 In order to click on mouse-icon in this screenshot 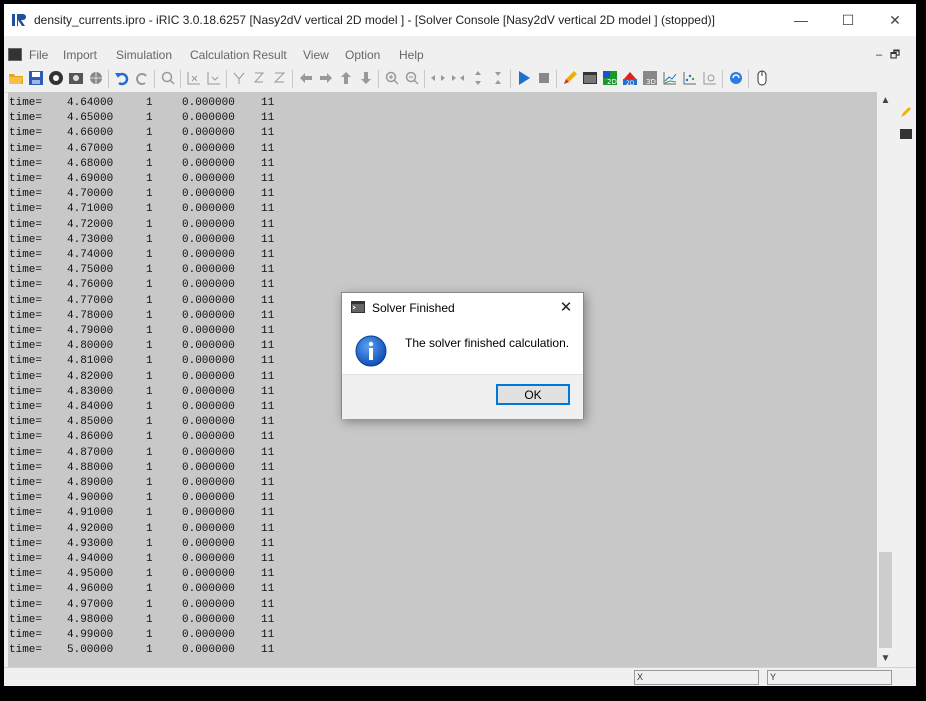, I will do `click(762, 78)`.